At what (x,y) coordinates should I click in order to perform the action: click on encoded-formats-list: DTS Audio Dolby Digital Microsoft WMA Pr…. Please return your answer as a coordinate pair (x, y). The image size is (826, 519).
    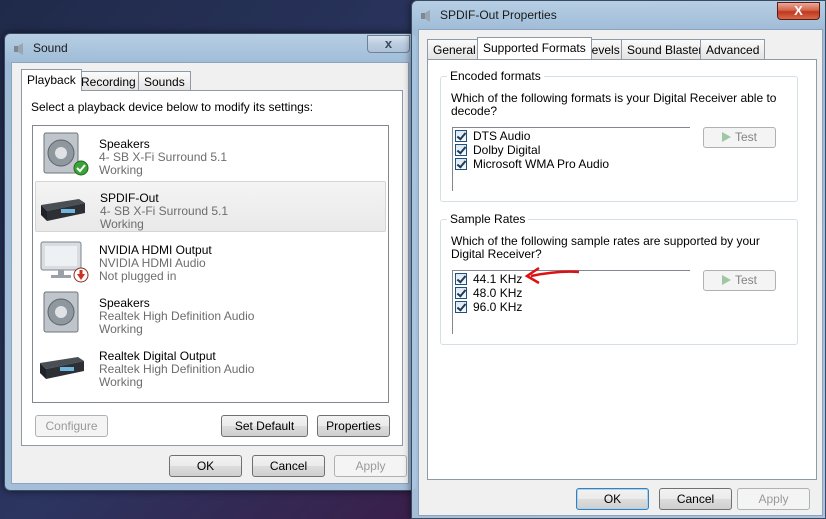
    Looking at the image, I should click on (571, 159).